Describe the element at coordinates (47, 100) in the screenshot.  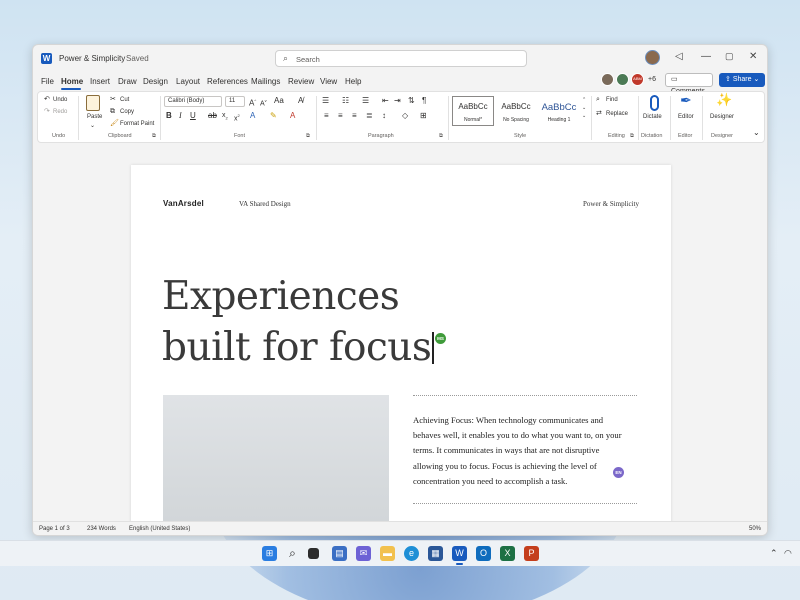
I see `undo-icon: ↶` at that location.